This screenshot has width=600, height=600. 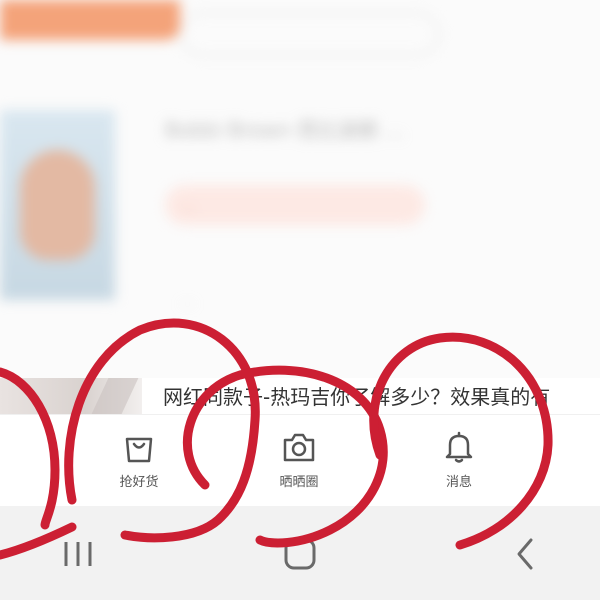 What do you see at coordinates (139, 482) in the screenshot?
I see `tab-shop-label: 抢好货` at bounding box center [139, 482].